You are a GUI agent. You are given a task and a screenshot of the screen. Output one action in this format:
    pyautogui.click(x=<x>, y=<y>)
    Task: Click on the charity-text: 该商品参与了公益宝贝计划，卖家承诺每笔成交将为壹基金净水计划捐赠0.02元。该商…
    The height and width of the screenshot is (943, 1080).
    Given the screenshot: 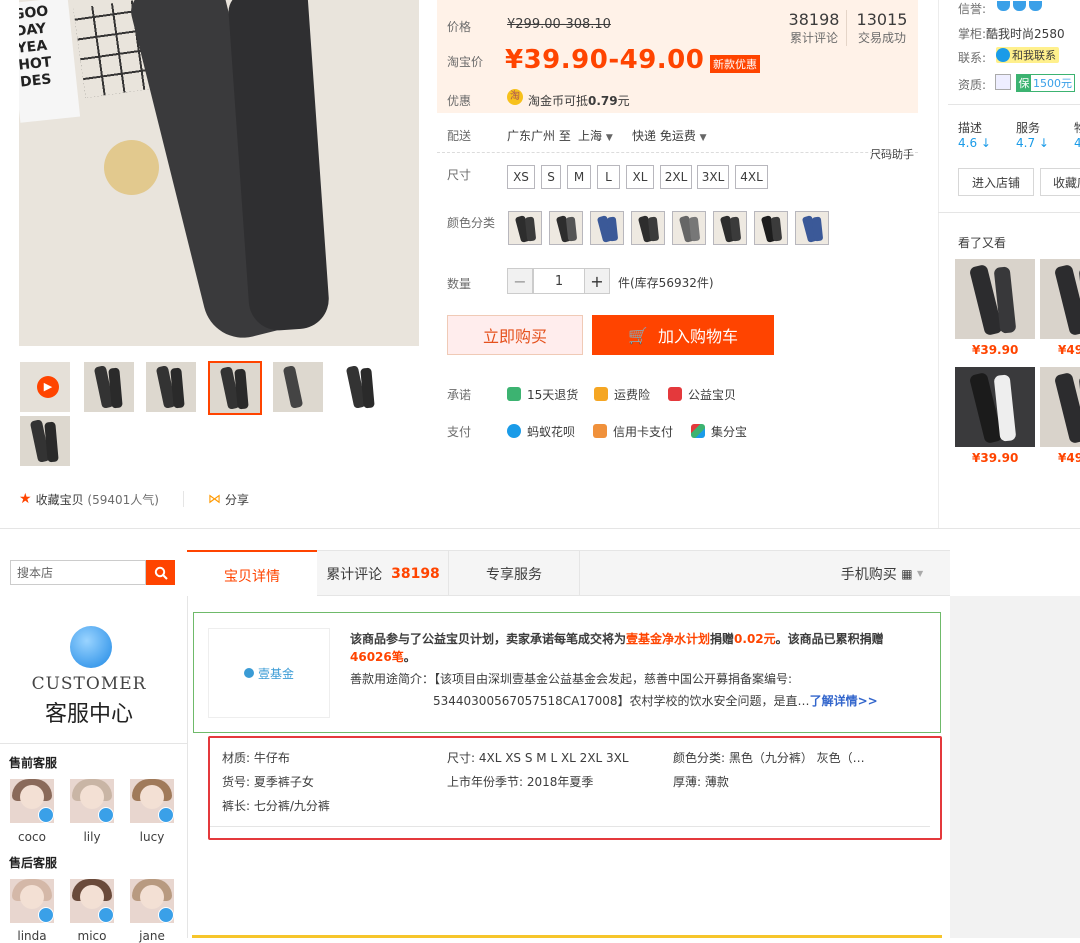 What is the action you would take?
    pyautogui.click(x=617, y=648)
    